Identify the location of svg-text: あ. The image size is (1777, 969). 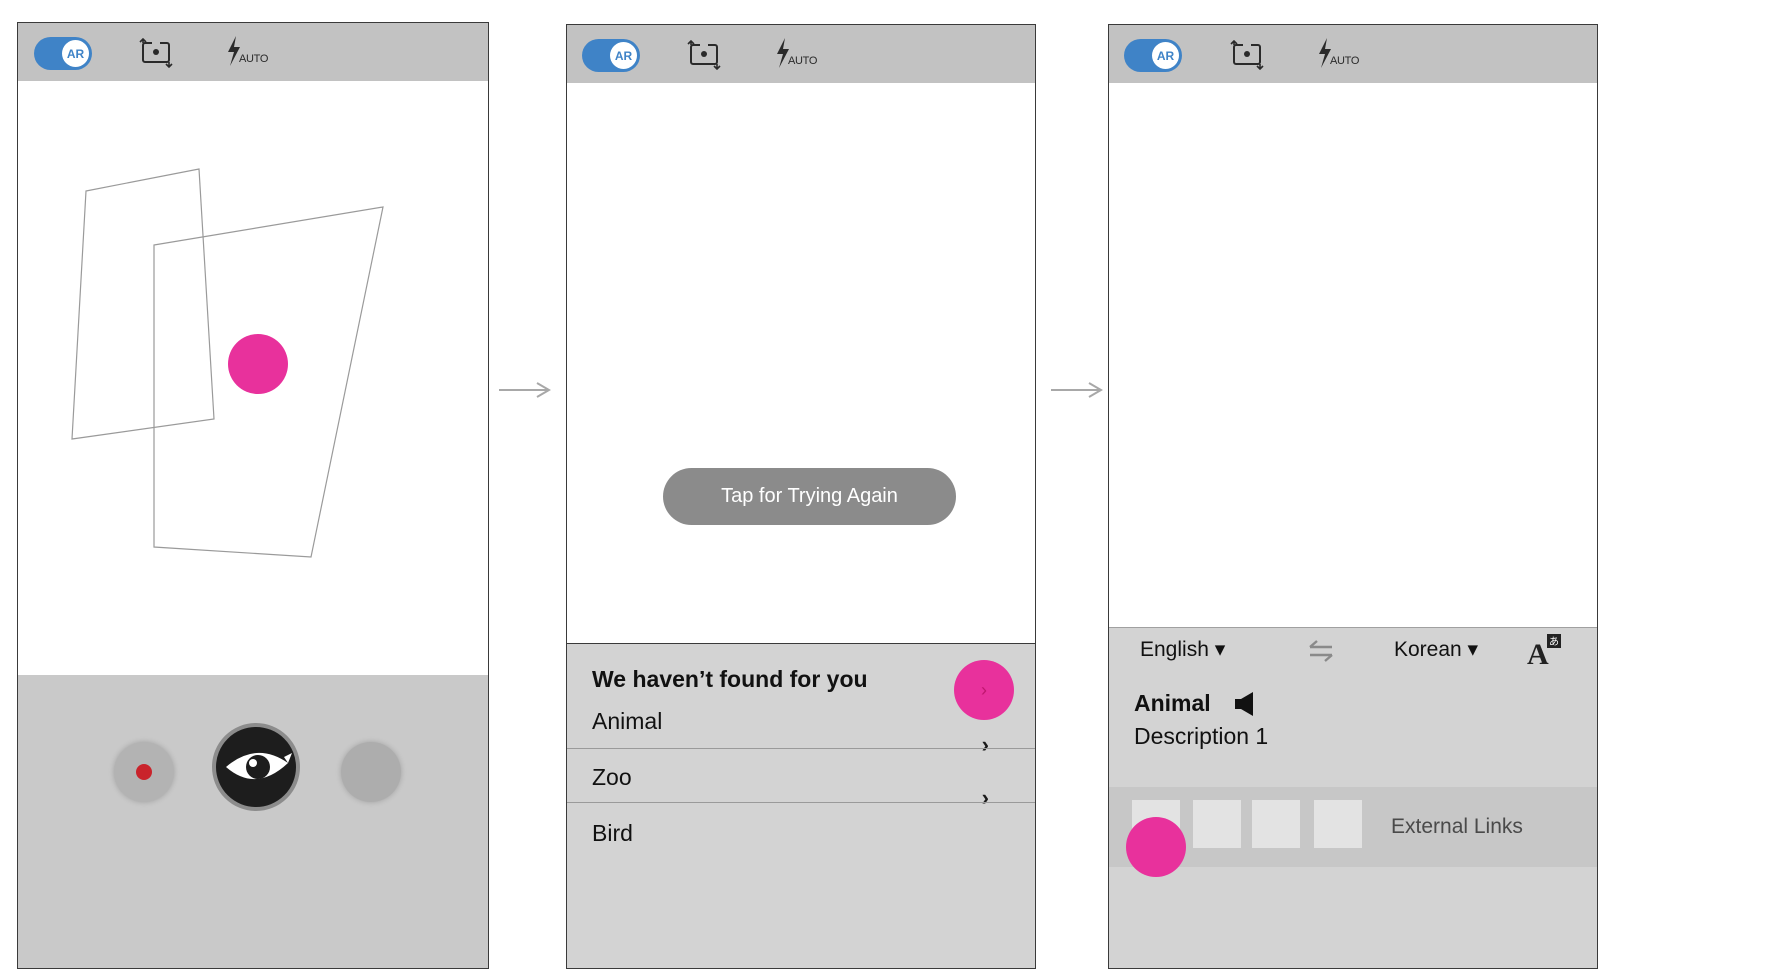
(1554, 642).